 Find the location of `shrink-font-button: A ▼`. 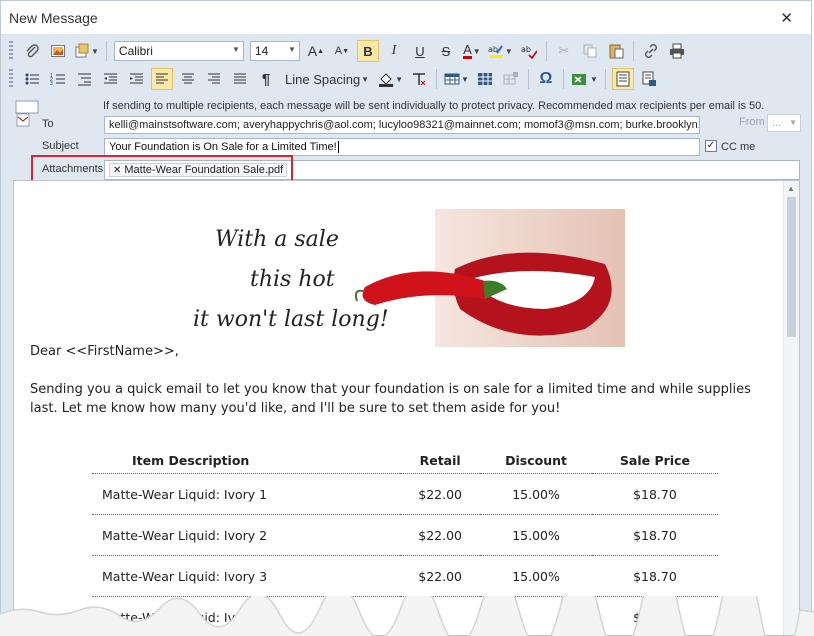

shrink-font-button: A ▼ is located at coordinates (342, 51).